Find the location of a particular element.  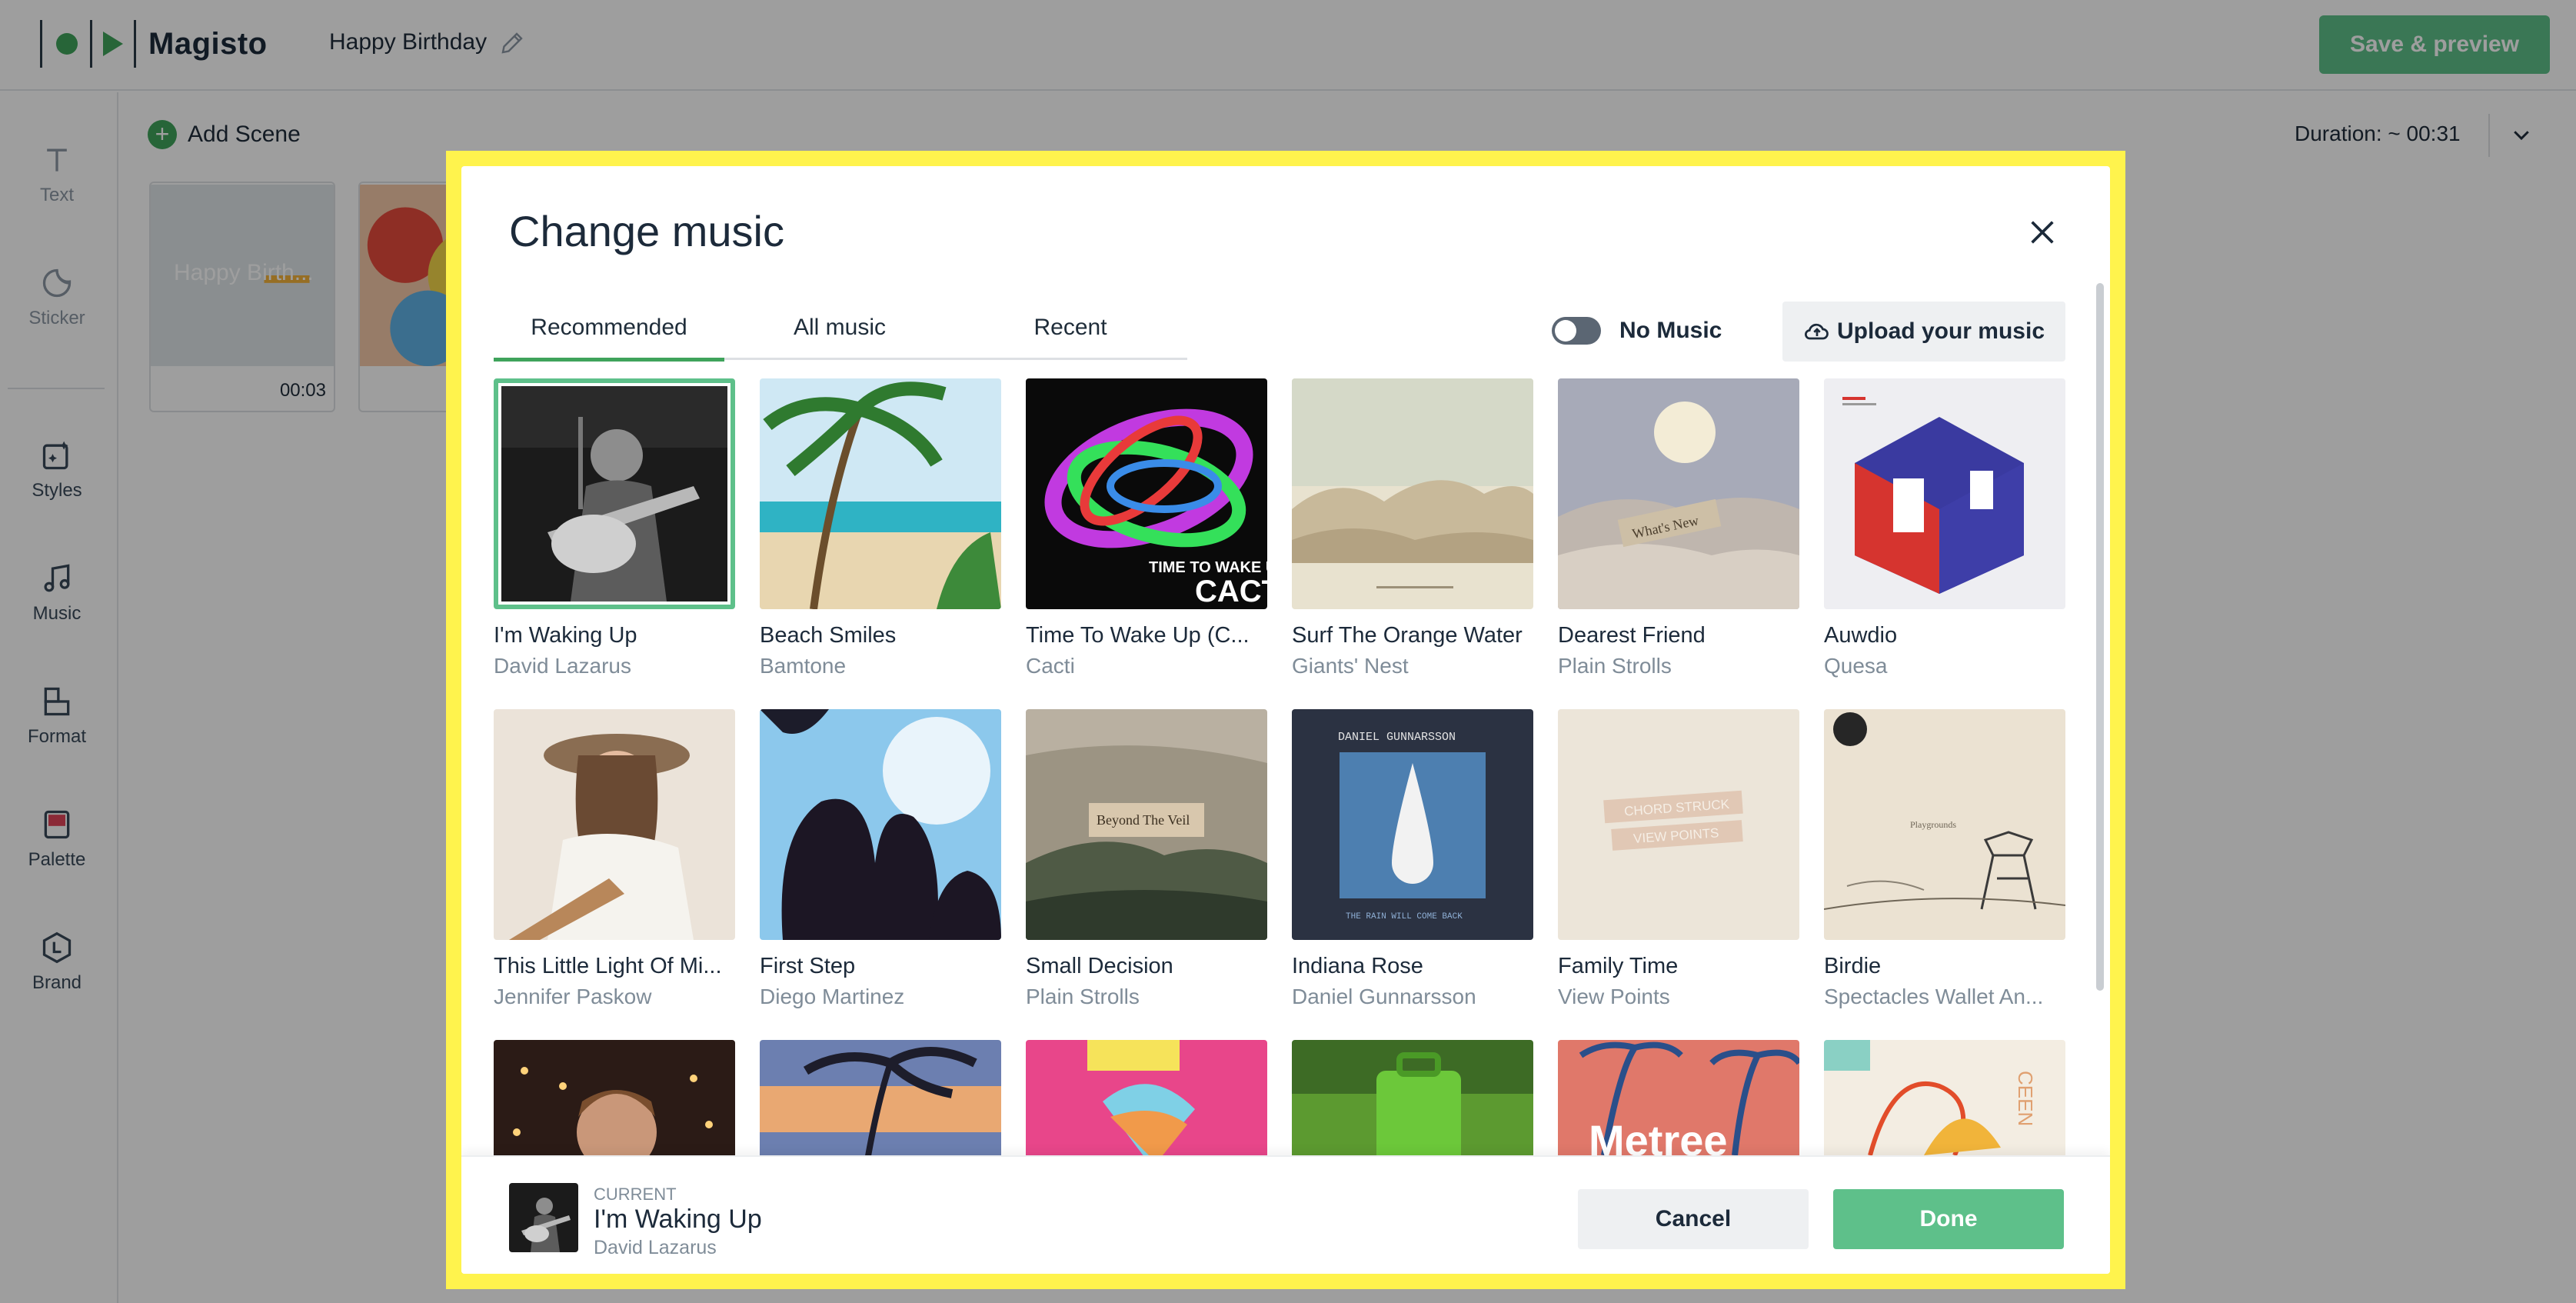

track-artist: Giants' Nest is located at coordinates (1350, 666).